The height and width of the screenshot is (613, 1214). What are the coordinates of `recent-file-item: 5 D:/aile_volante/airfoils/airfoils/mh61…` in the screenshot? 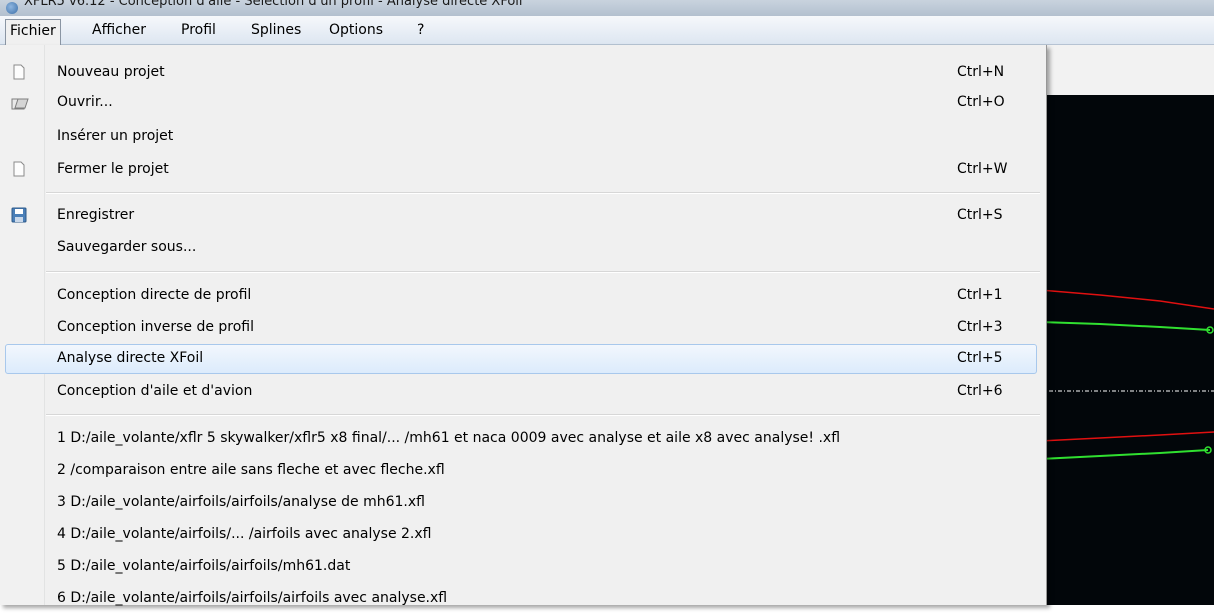 It's located at (523, 566).